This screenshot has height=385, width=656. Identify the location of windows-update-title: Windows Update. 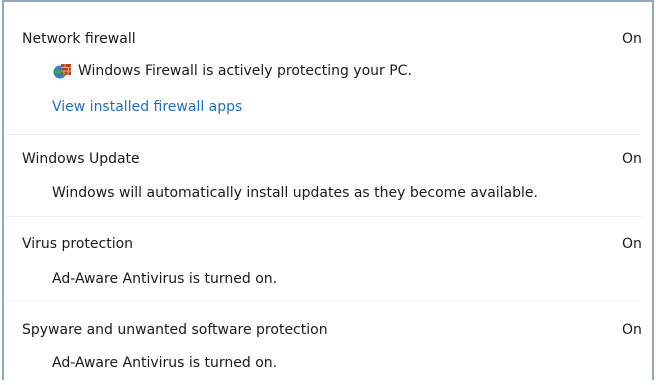
(81, 159).